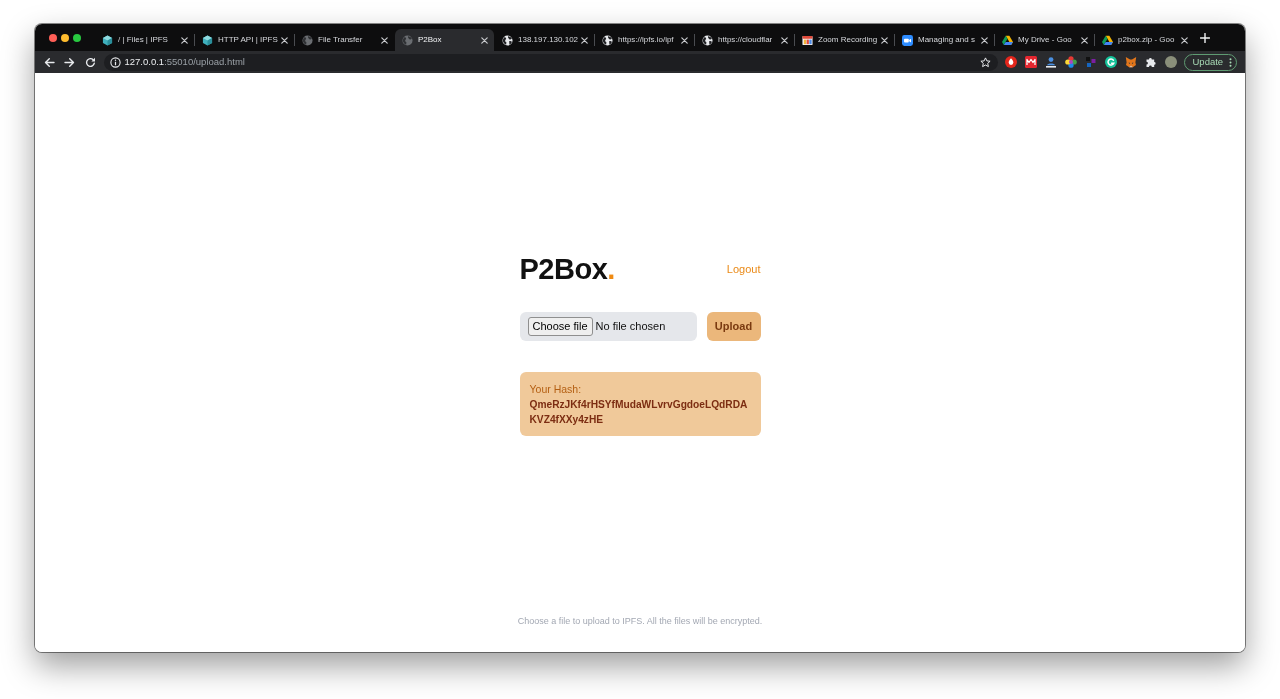 This screenshot has height=699, width=1280. What do you see at coordinates (77, 37) in the screenshot?
I see `window-zoom-icon` at bounding box center [77, 37].